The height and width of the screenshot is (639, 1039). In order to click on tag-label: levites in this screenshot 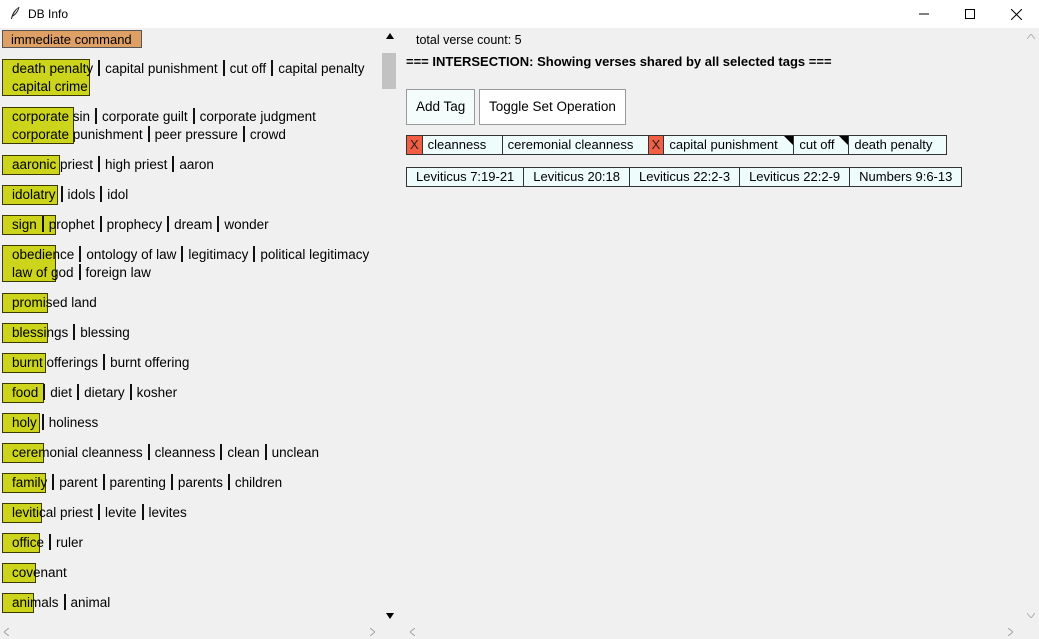, I will do `click(168, 512)`.